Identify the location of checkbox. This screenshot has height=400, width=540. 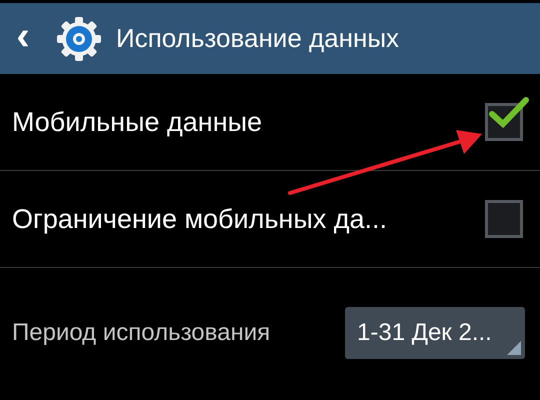
(504, 219).